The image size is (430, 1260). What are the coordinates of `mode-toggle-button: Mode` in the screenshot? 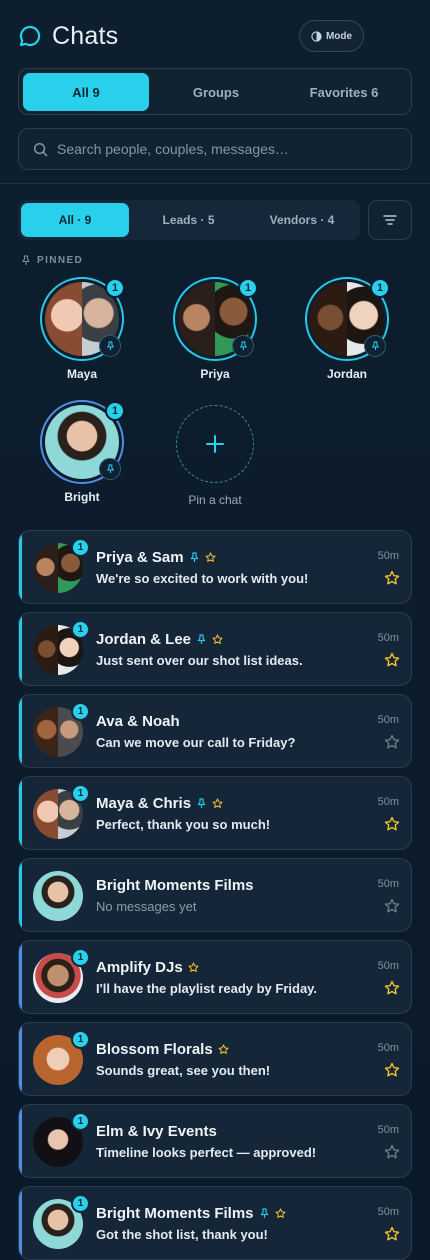 It's located at (331, 36).